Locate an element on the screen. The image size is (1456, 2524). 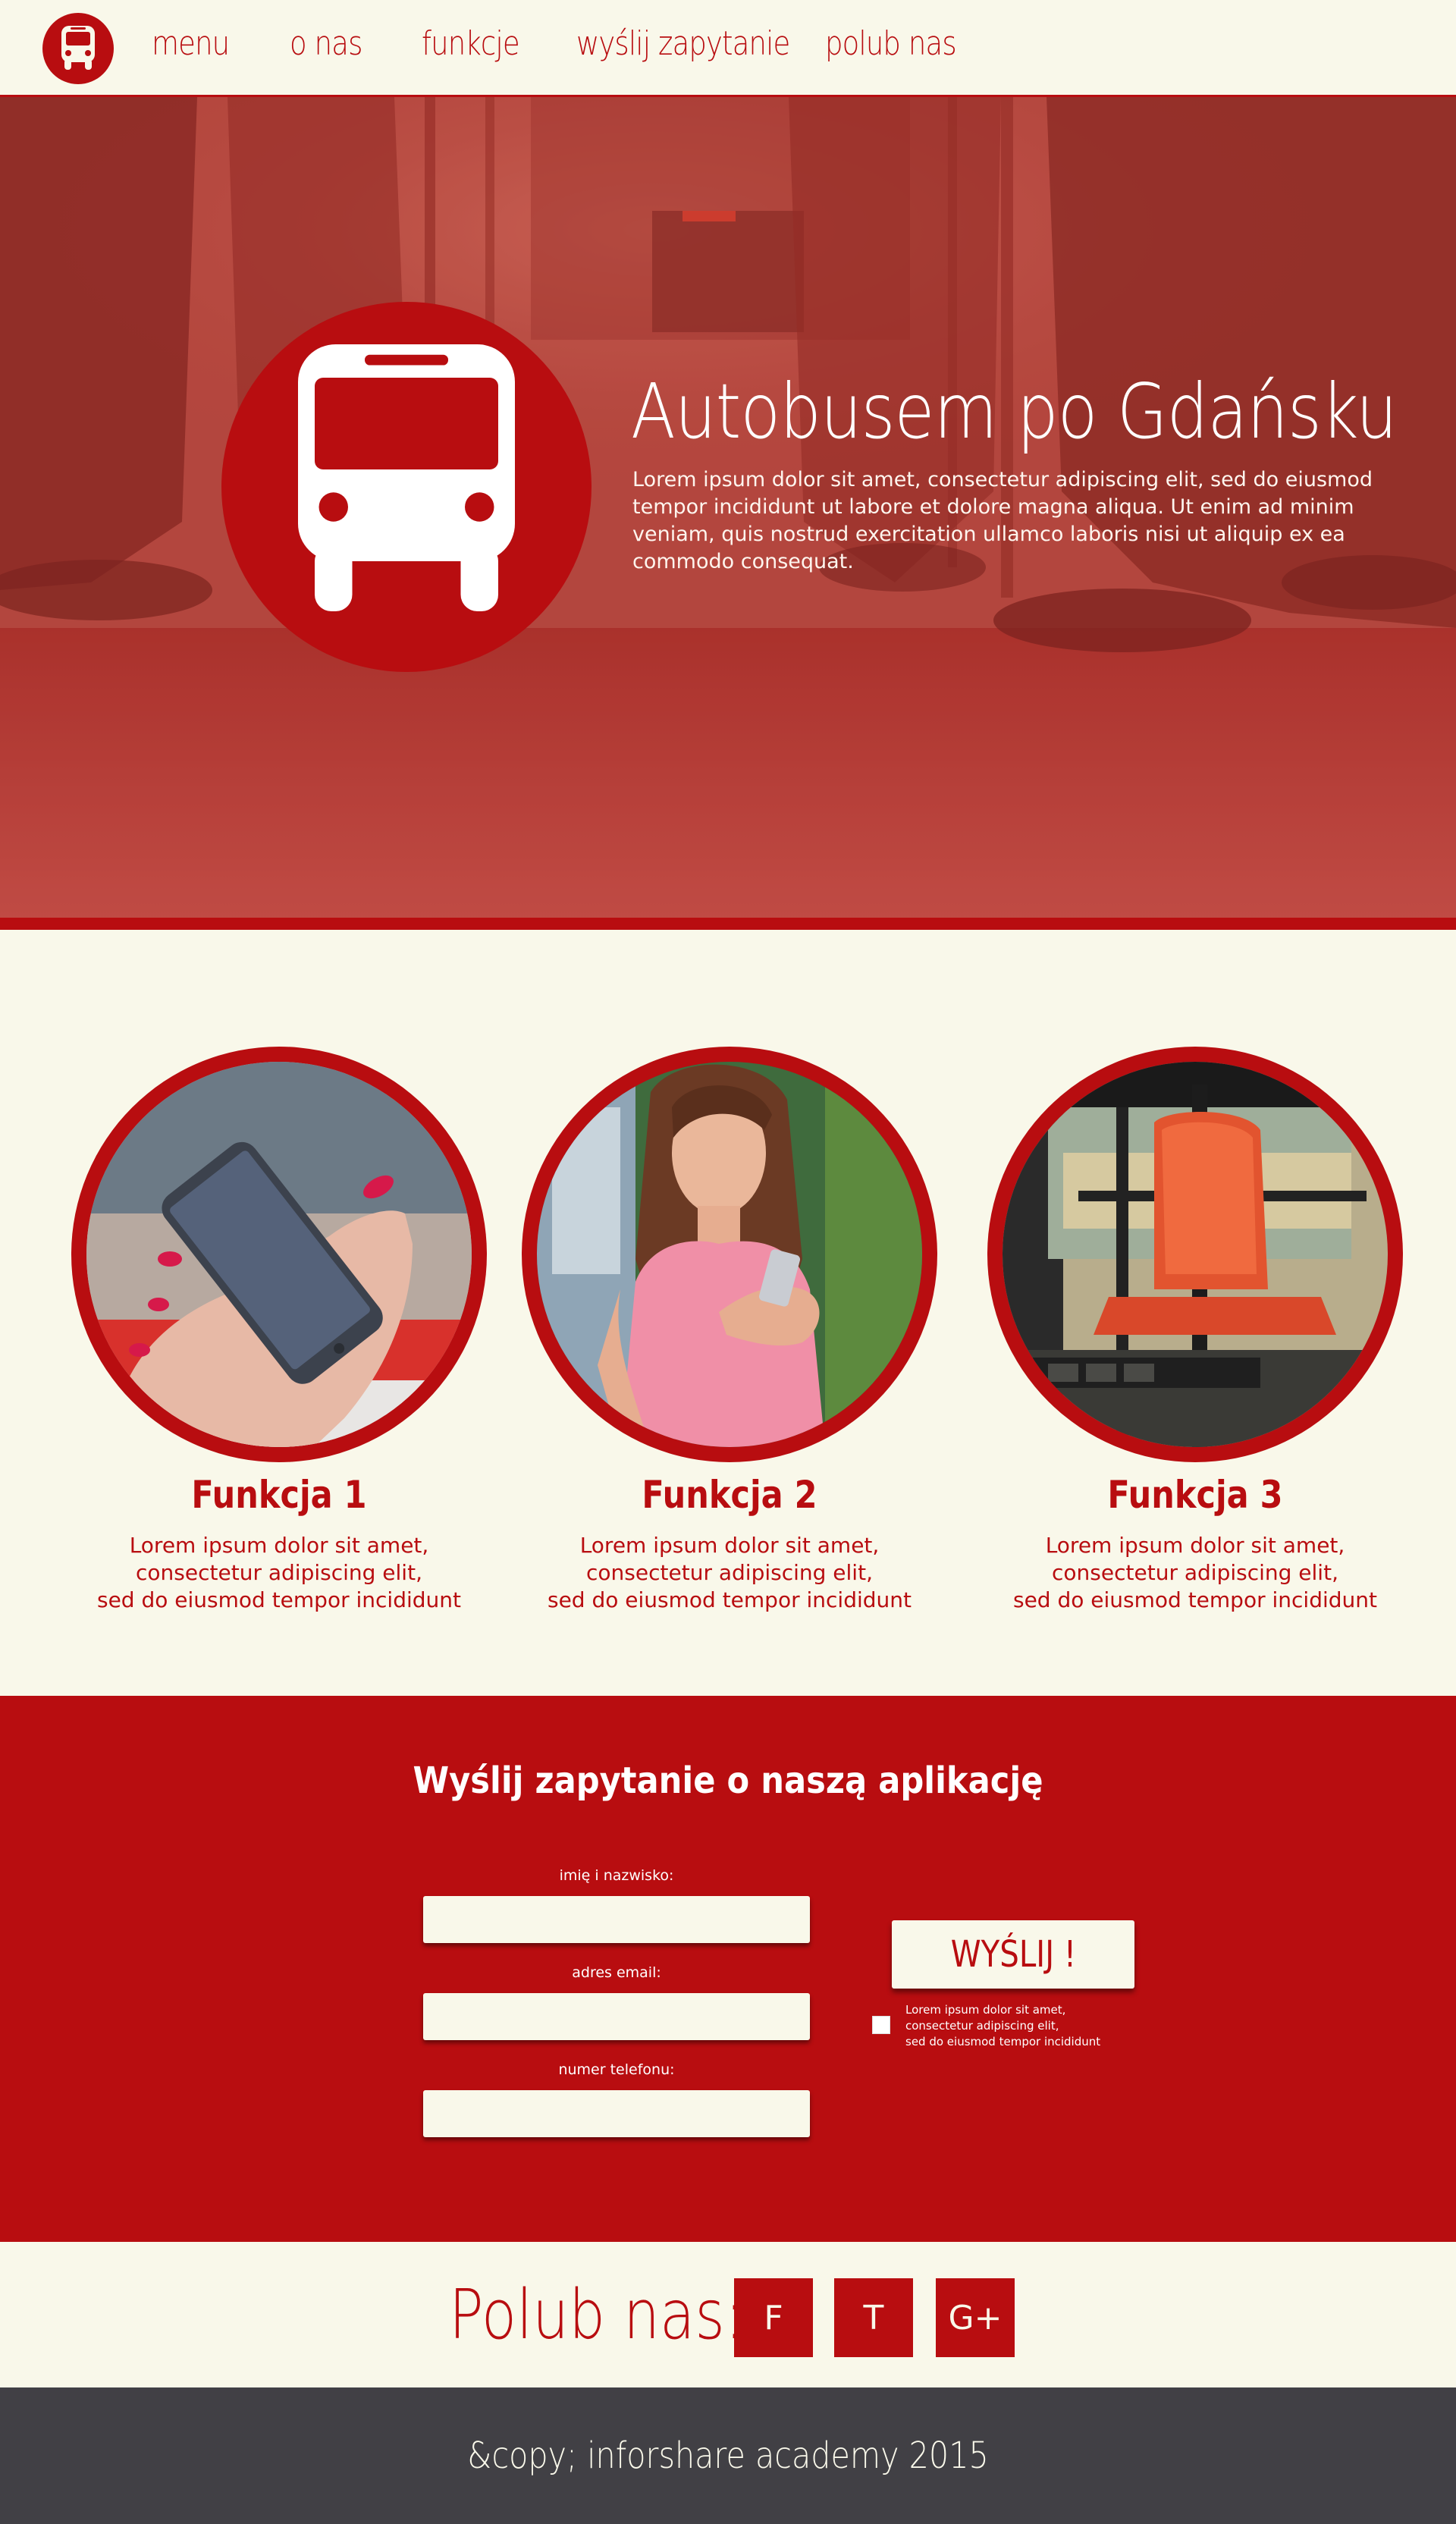
social-title: Polub nas: is located at coordinates (597, 2315).